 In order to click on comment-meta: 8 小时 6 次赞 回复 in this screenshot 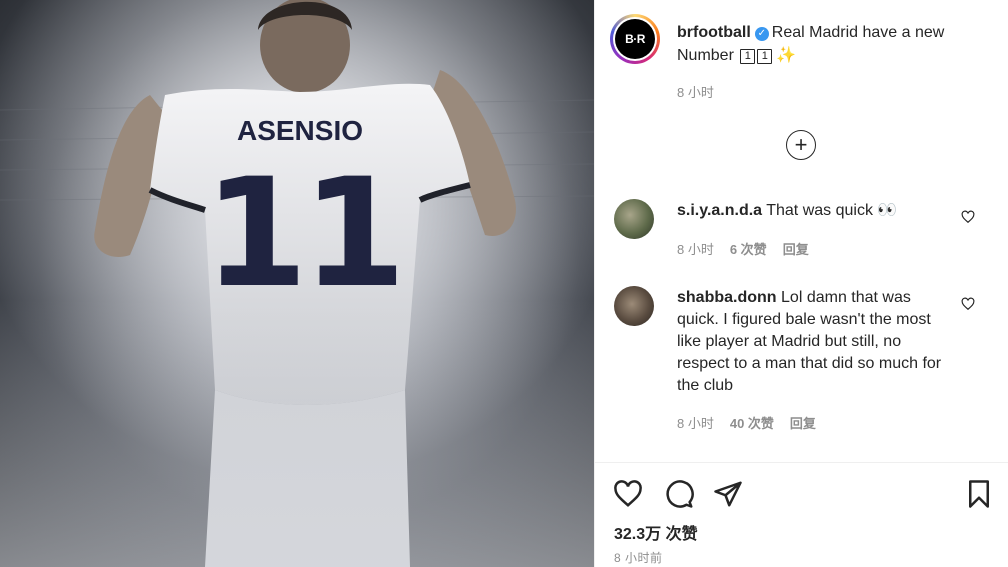, I will do `click(743, 248)`.